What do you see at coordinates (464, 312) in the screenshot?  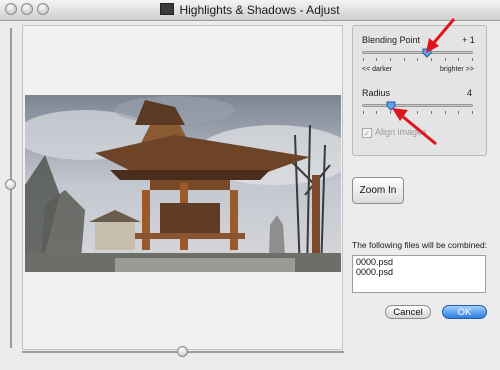 I see `ok-button: OK` at bounding box center [464, 312].